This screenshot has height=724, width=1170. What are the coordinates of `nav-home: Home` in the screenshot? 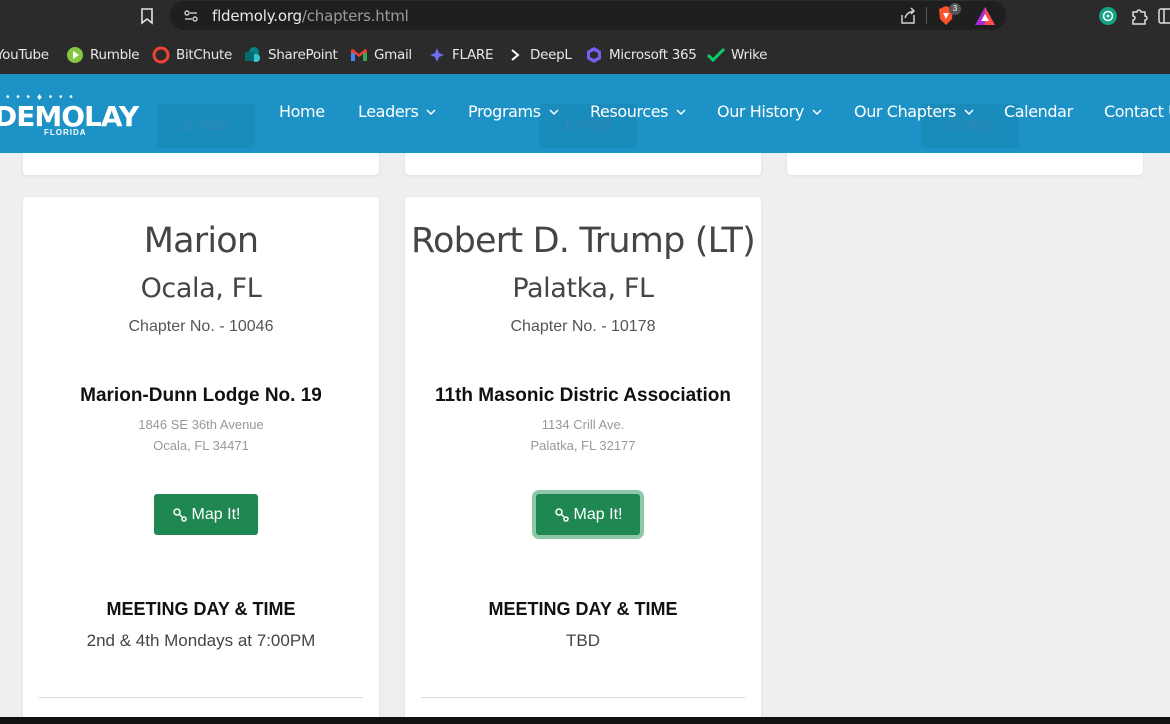 It's located at (302, 111).